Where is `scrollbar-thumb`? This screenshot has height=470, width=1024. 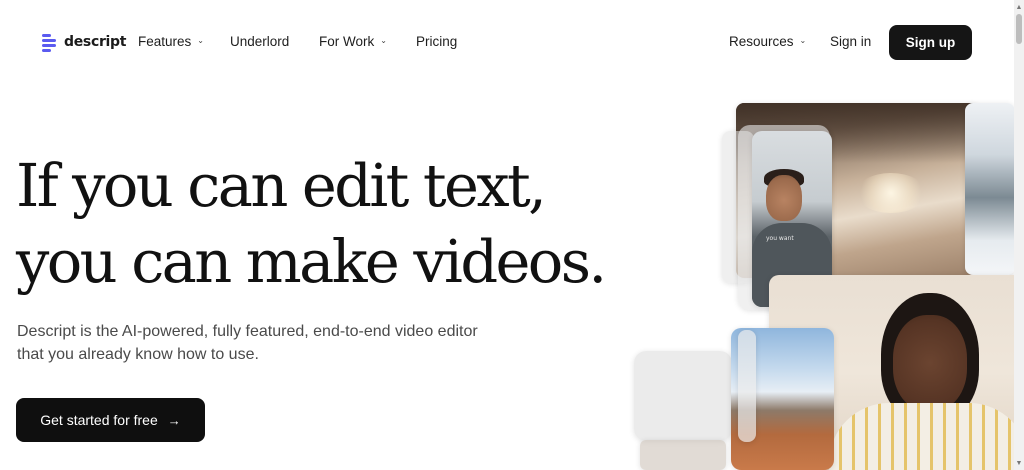 scrollbar-thumb is located at coordinates (1019, 29).